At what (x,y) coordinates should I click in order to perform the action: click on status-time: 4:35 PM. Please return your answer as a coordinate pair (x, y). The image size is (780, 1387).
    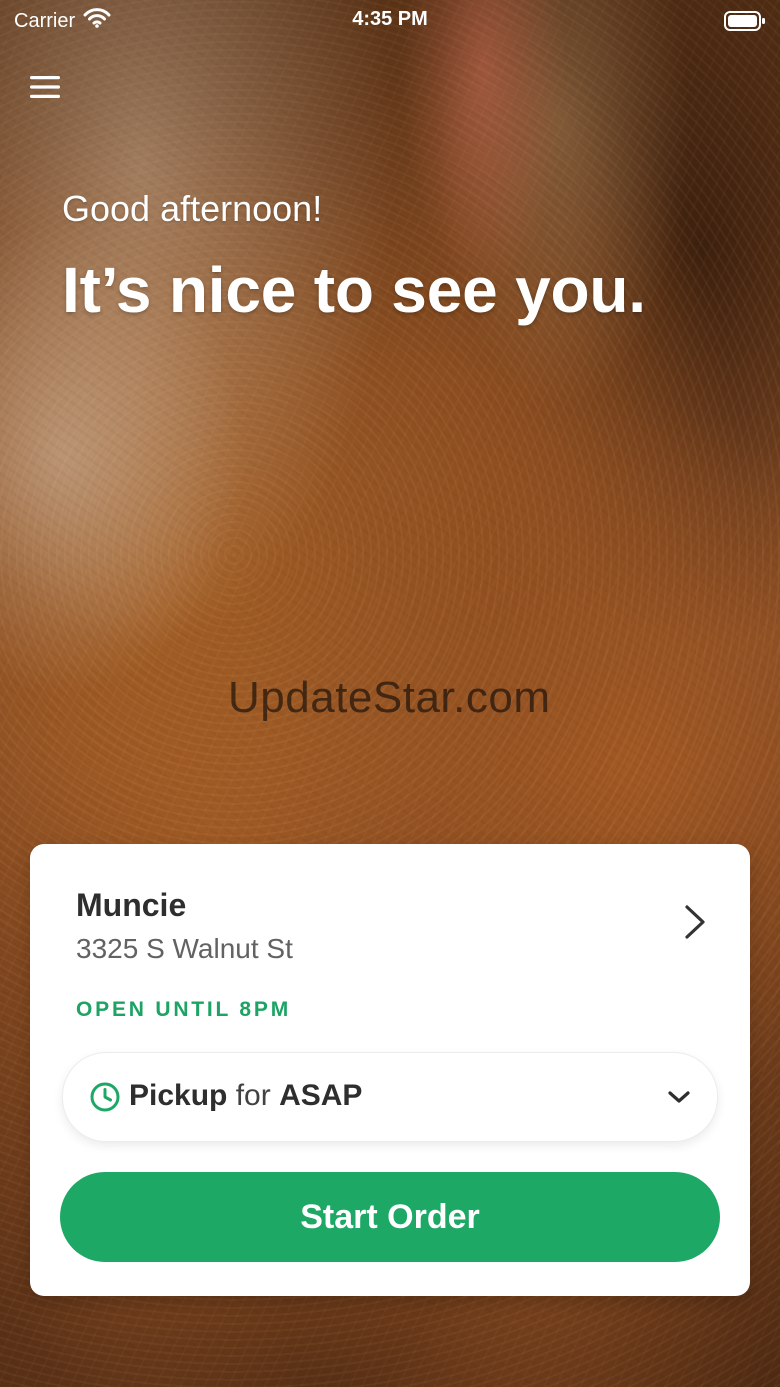
    Looking at the image, I should click on (390, 19).